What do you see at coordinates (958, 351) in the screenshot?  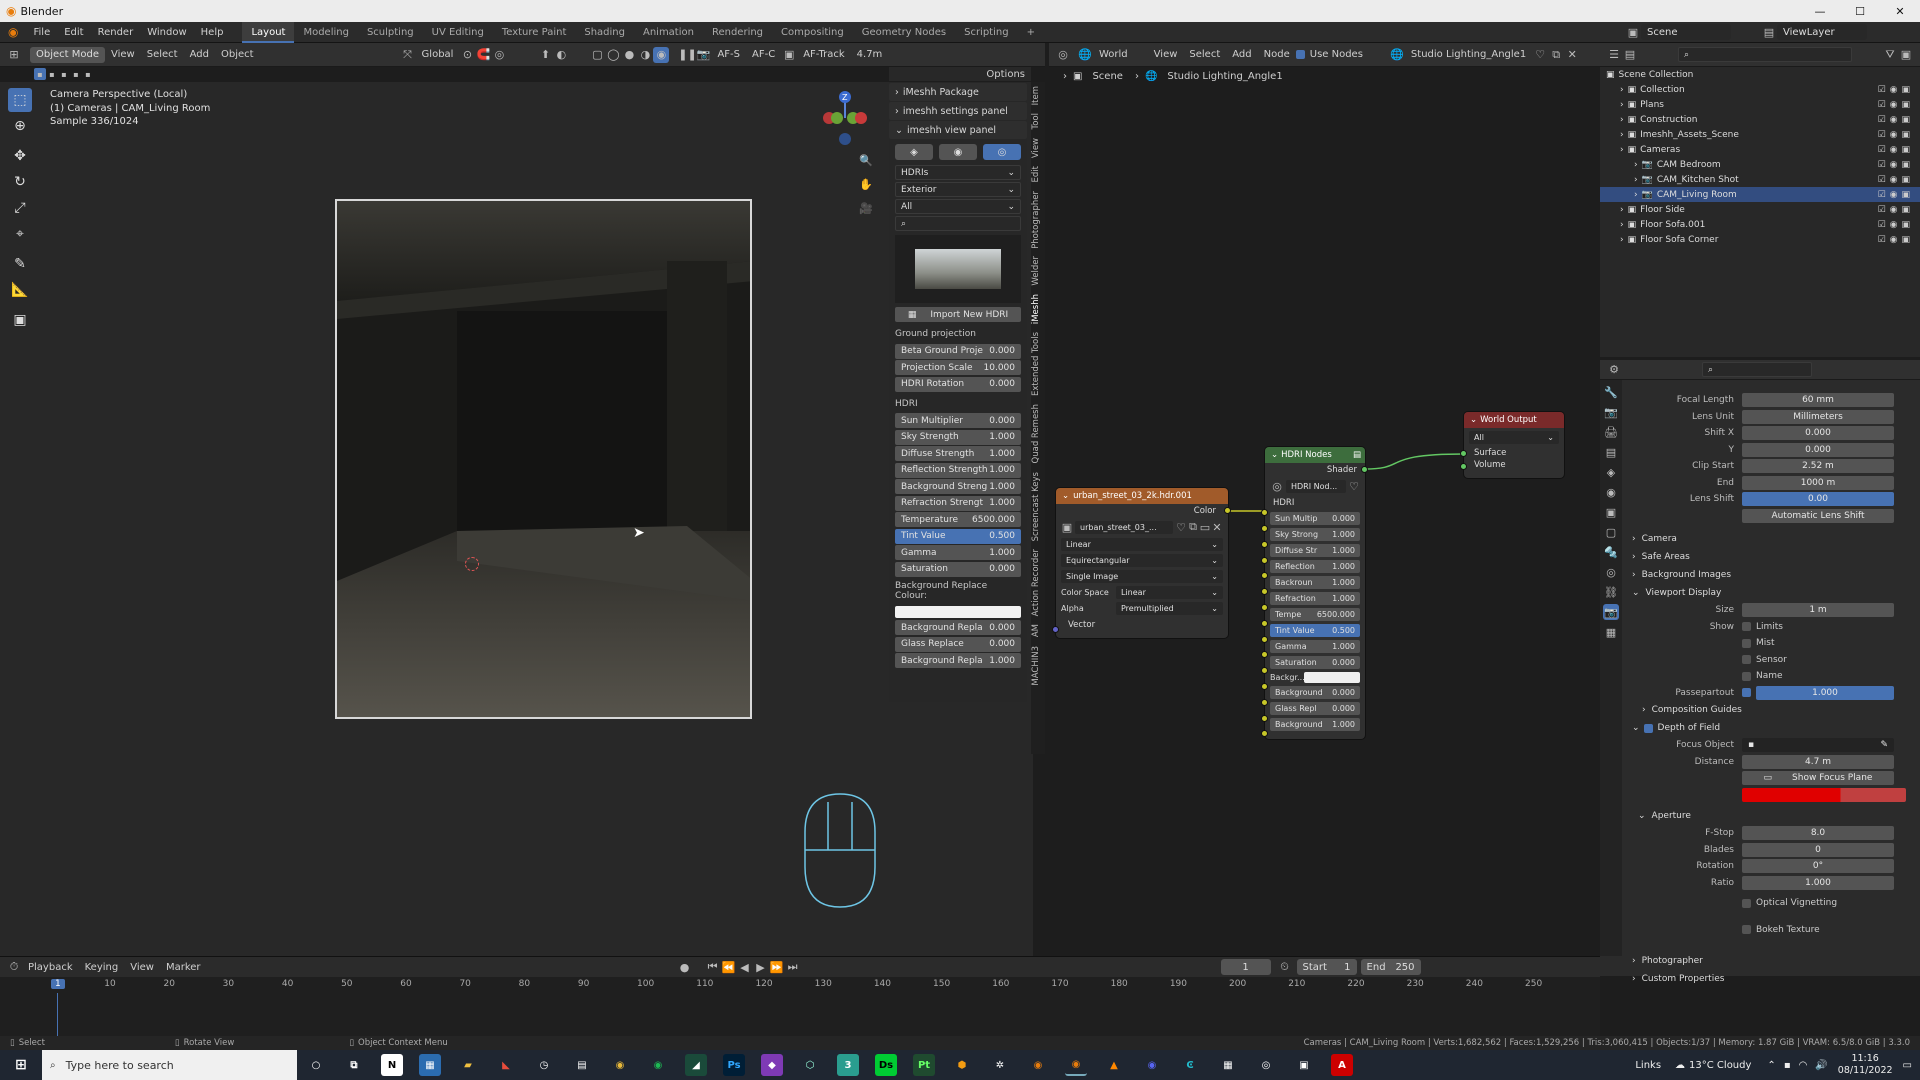 I see `ground-field-0: Beta Ground Proje 0.000` at bounding box center [958, 351].